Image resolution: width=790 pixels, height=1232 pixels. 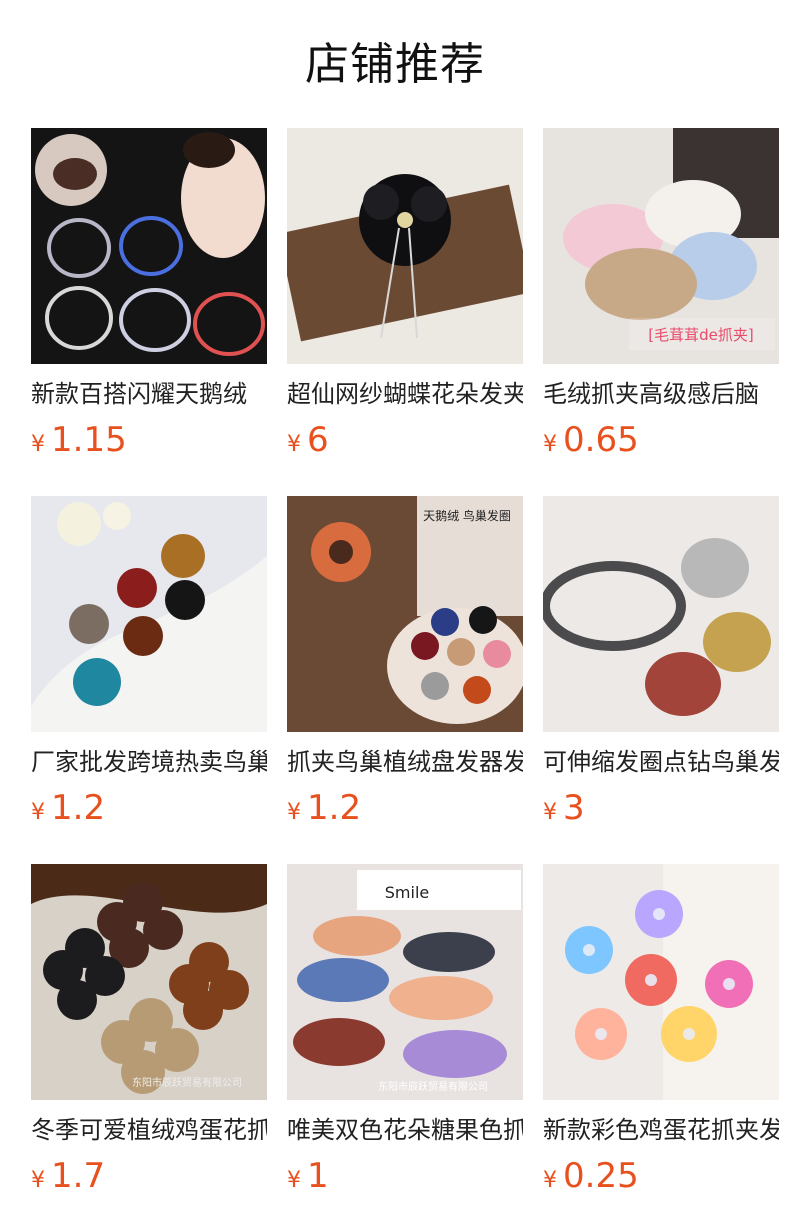 I want to click on product-card: 新款百搭闪耀天鹅绒 ¥1.15, so click(x=149, y=294).